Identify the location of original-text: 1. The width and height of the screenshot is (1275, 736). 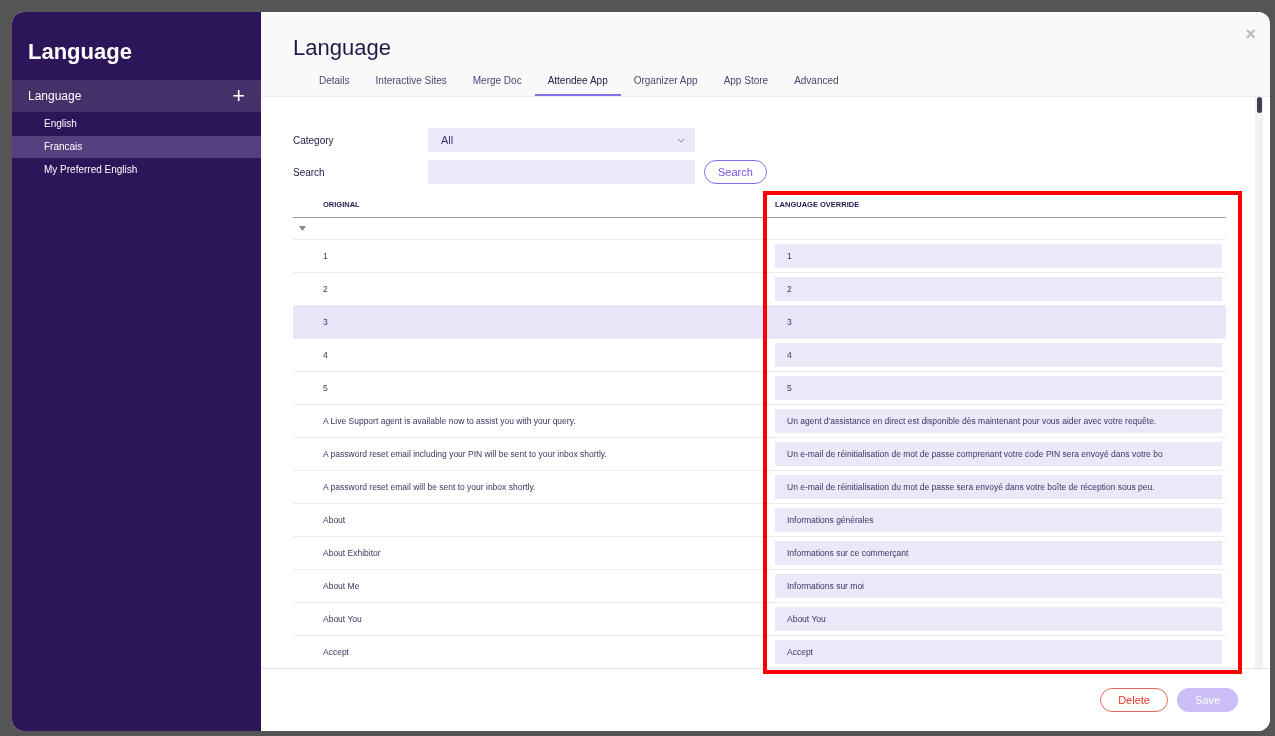
(325, 256).